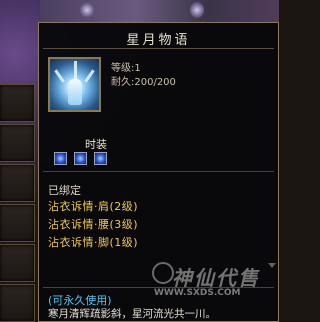  I want to click on watermark-logo-icon, so click(163, 273).